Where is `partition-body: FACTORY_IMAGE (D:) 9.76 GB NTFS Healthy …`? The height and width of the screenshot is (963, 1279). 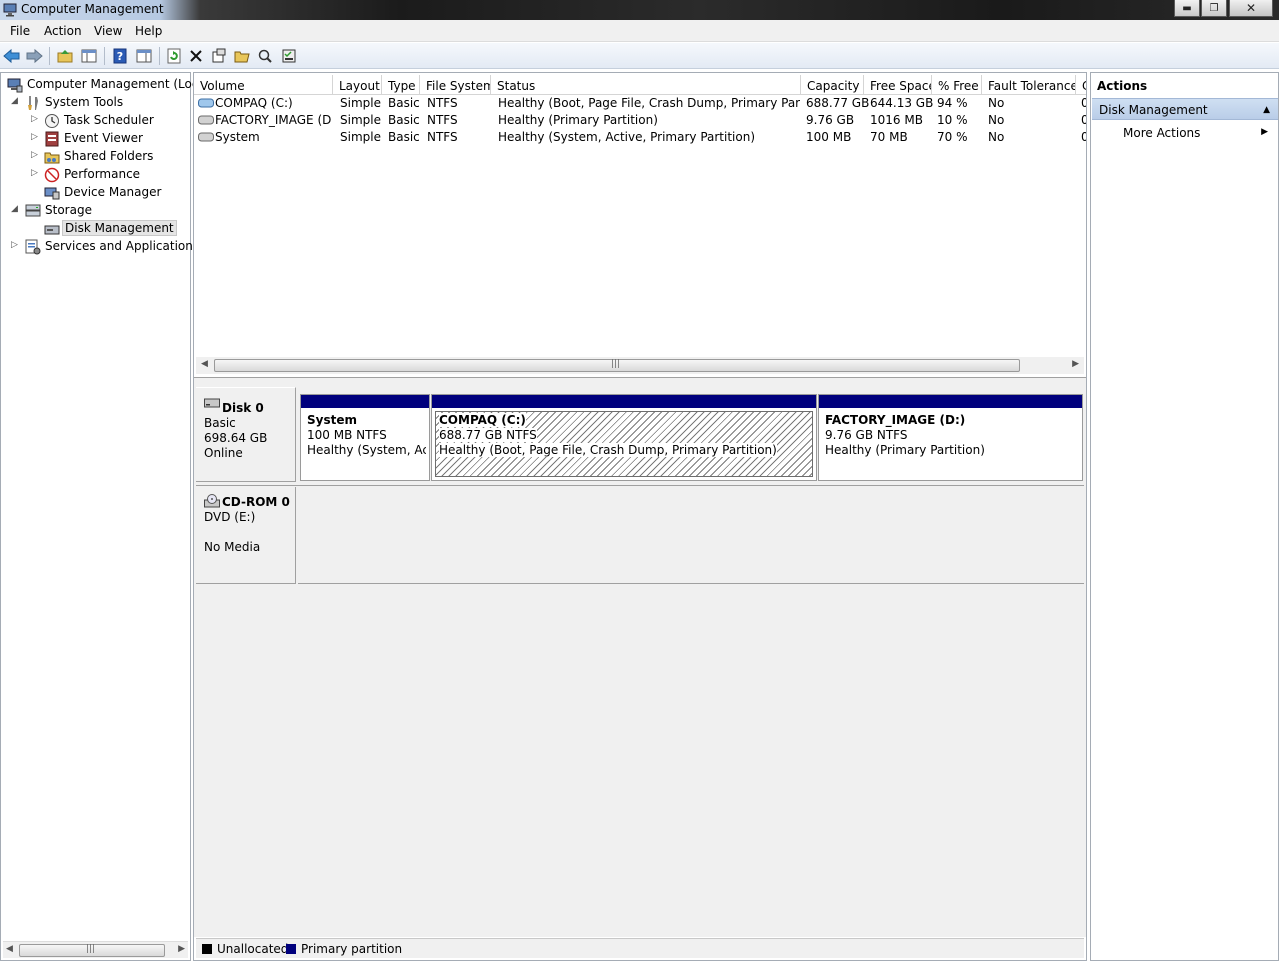
partition-body: FACTORY_IMAGE (D:) 9.76 GB NTFS Healthy … is located at coordinates (950, 444).